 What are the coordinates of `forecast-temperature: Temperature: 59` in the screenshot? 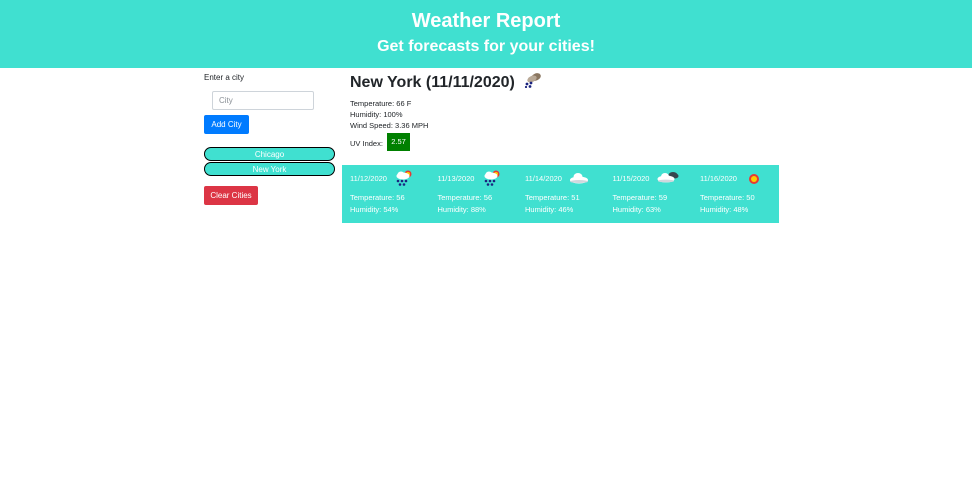 It's located at (640, 197).